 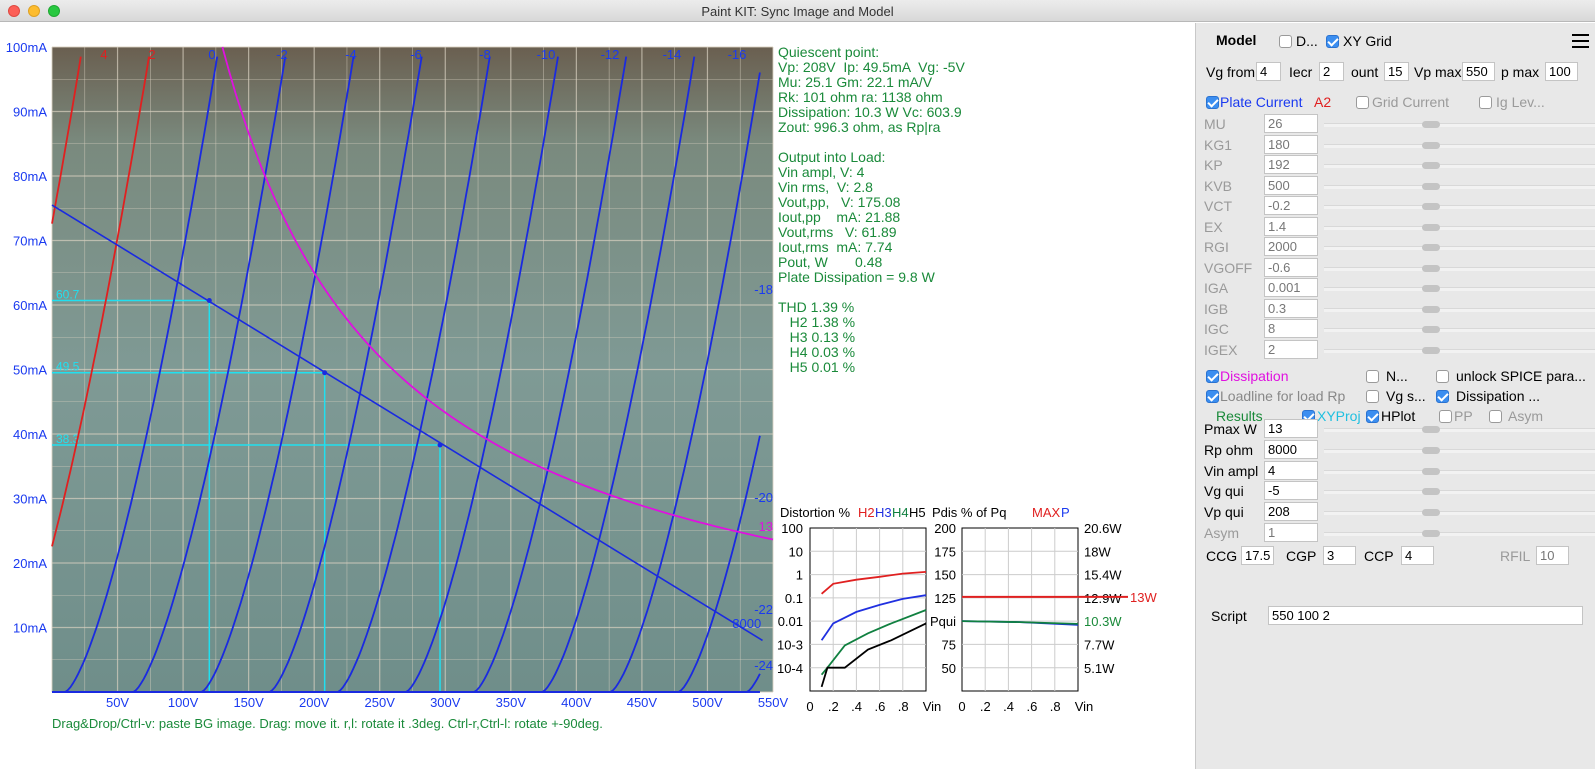 What do you see at coordinates (1216, 308) in the screenshot?
I see `param-label: IGB` at bounding box center [1216, 308].